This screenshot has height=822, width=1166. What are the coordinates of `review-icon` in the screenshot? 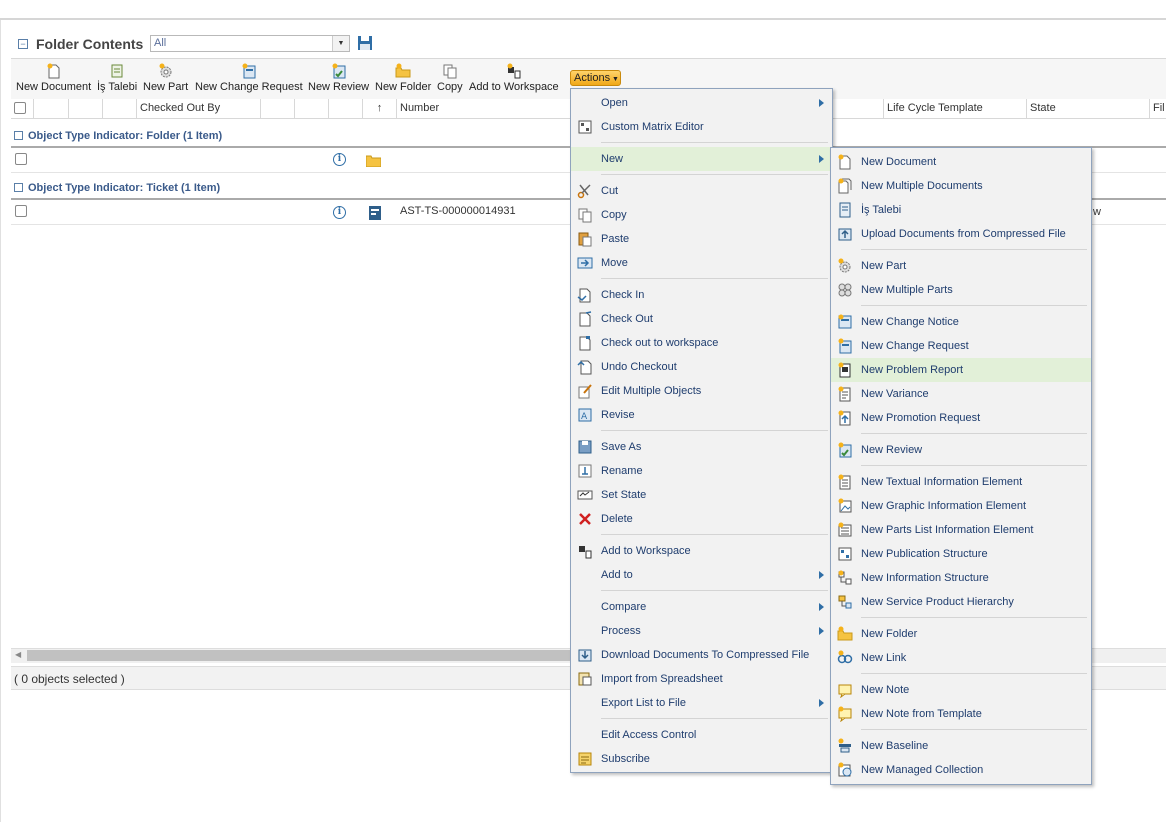 It's located at (845, 450).